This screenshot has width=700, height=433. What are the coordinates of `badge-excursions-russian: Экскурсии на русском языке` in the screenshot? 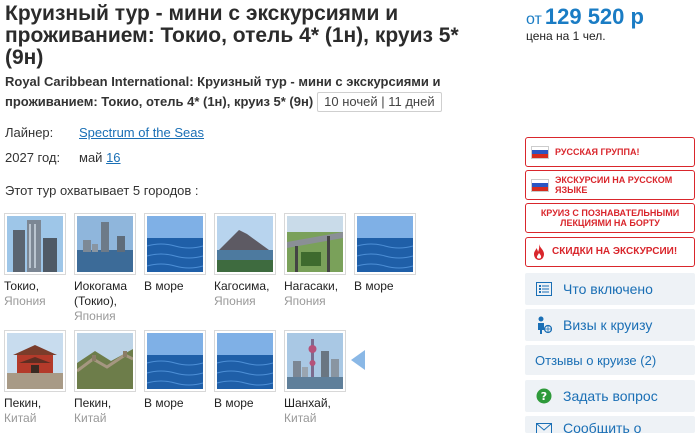 It's located at (610, 185).